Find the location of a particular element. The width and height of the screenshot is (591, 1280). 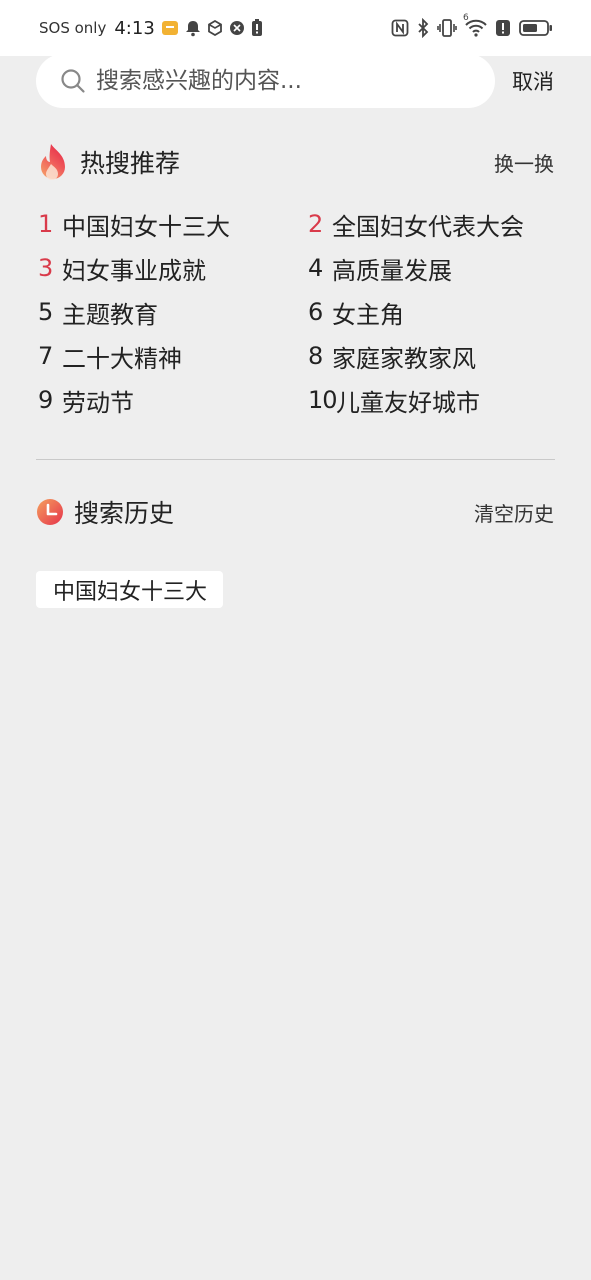

hot-search-rank: 1 is located at coordinates (46, 224).